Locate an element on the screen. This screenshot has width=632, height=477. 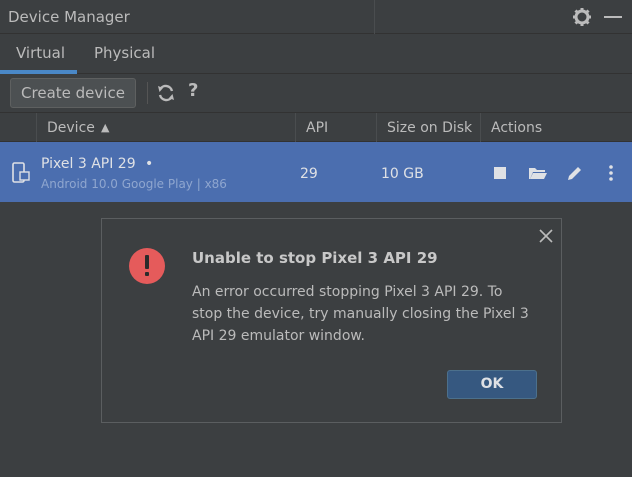
tab-virtual: Virtual is located at coordinates (40, 53).